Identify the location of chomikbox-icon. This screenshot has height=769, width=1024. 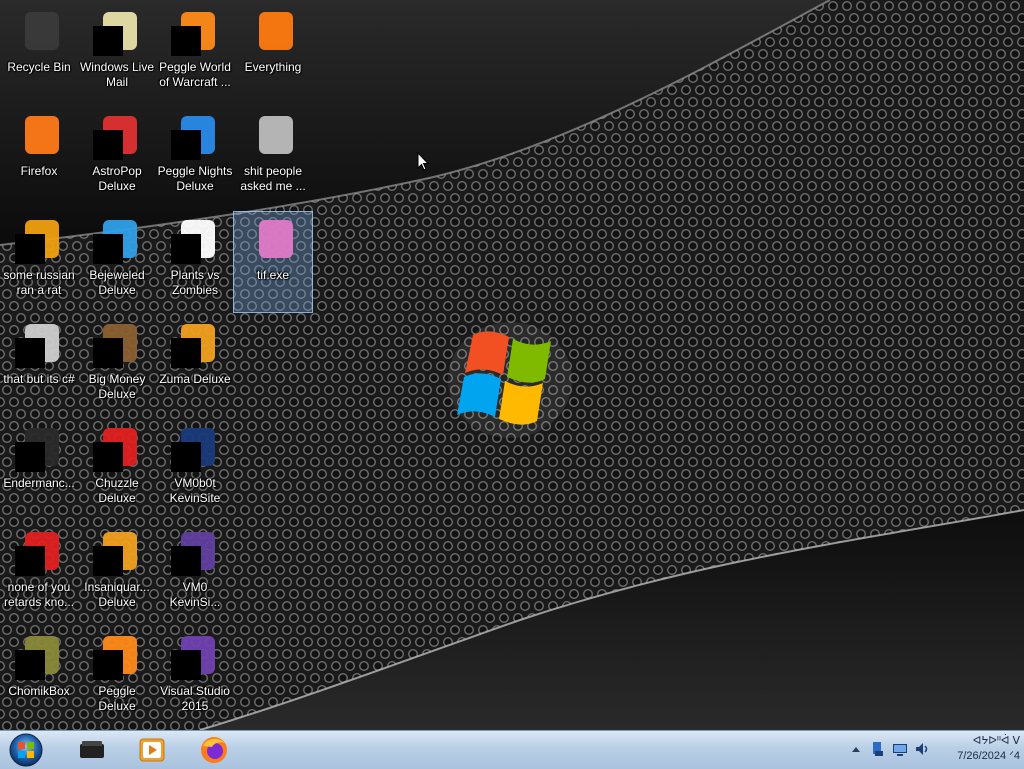
(39, 656).